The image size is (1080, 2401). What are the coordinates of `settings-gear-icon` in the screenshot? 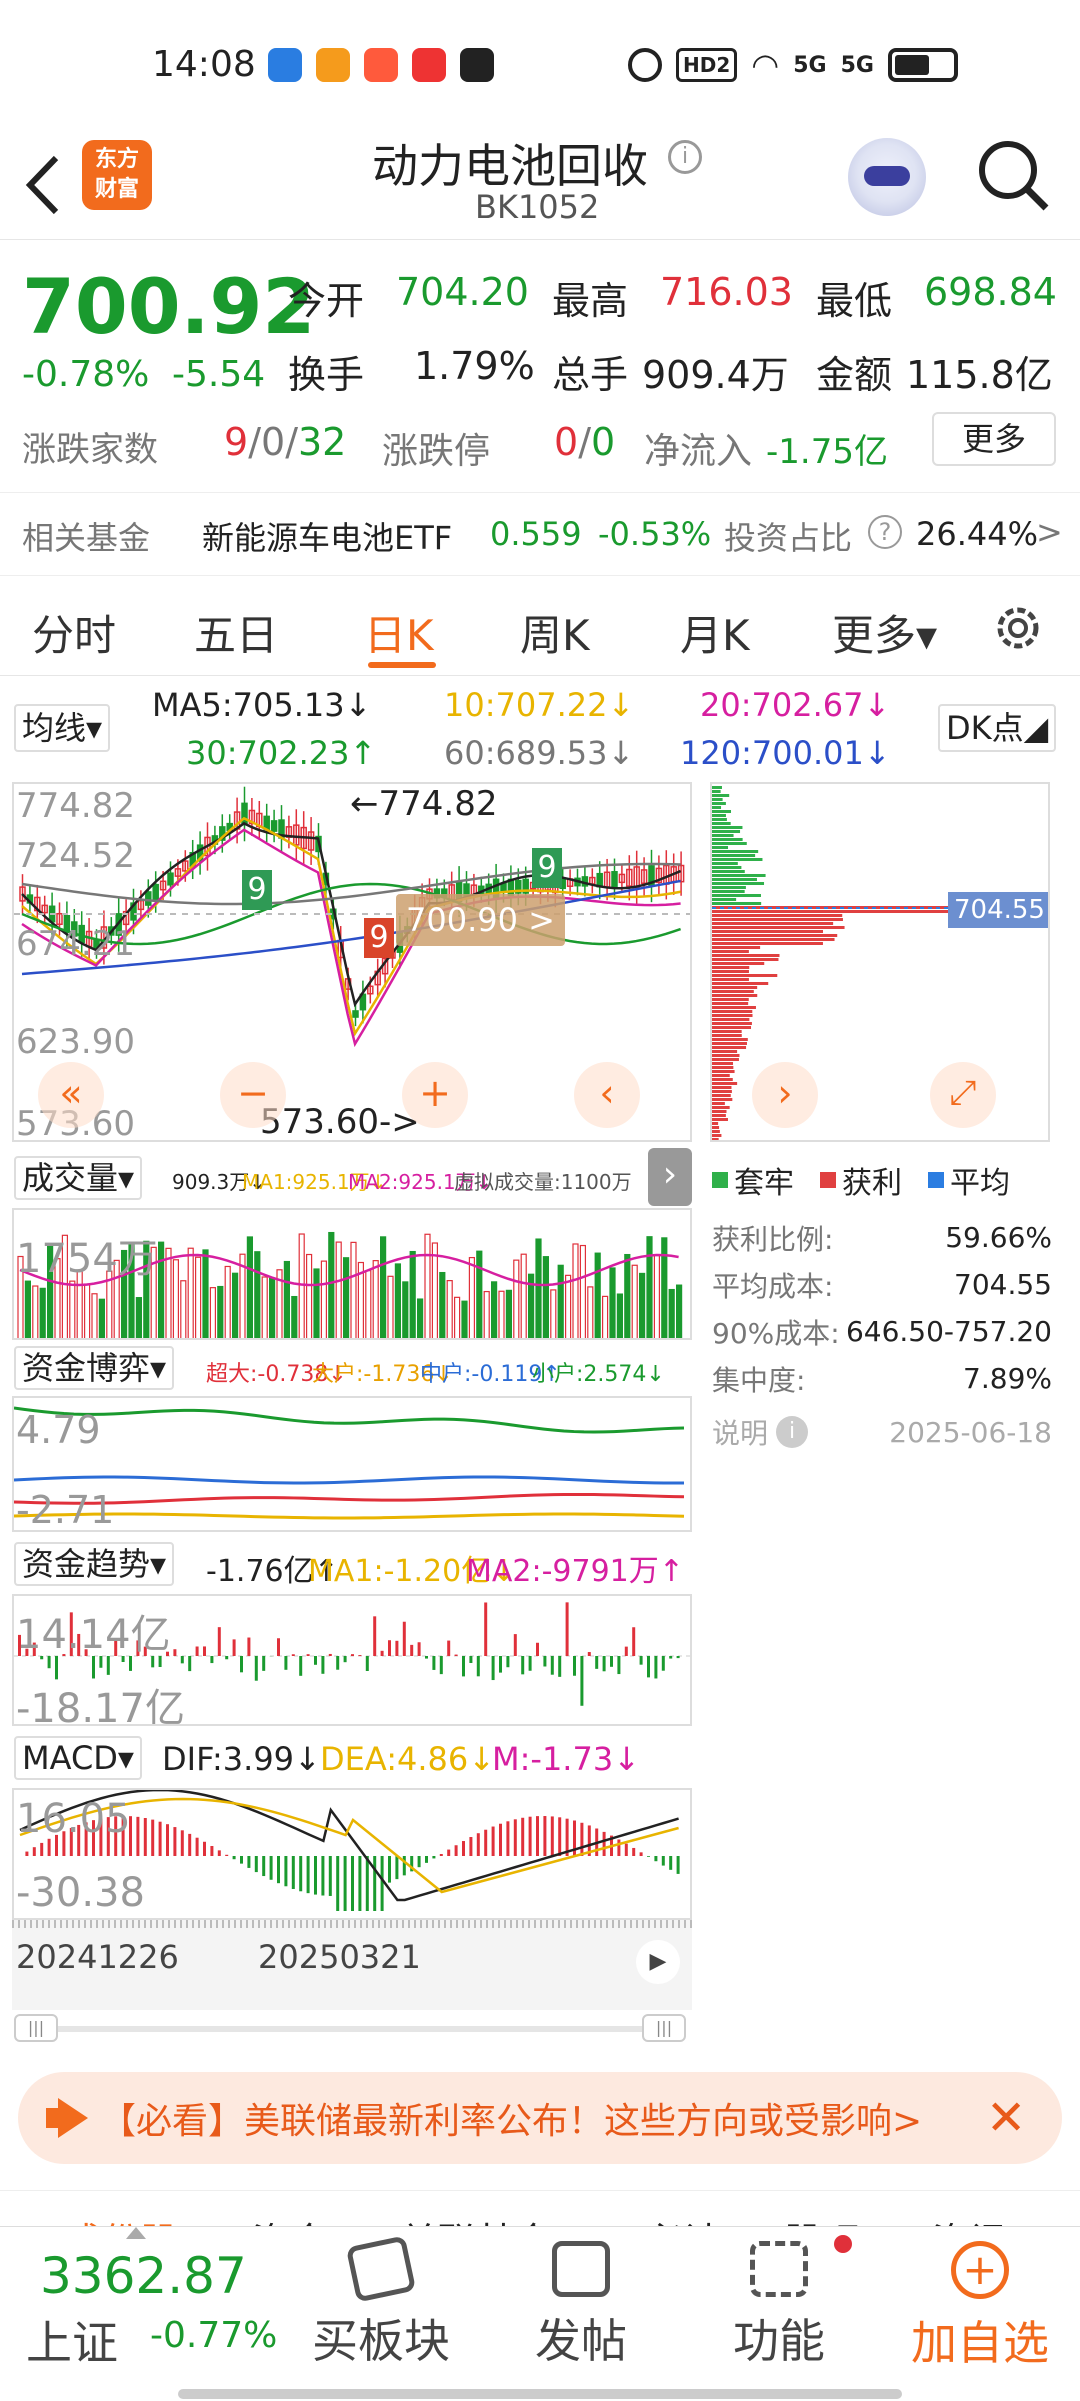 It's located at (1018, 628).